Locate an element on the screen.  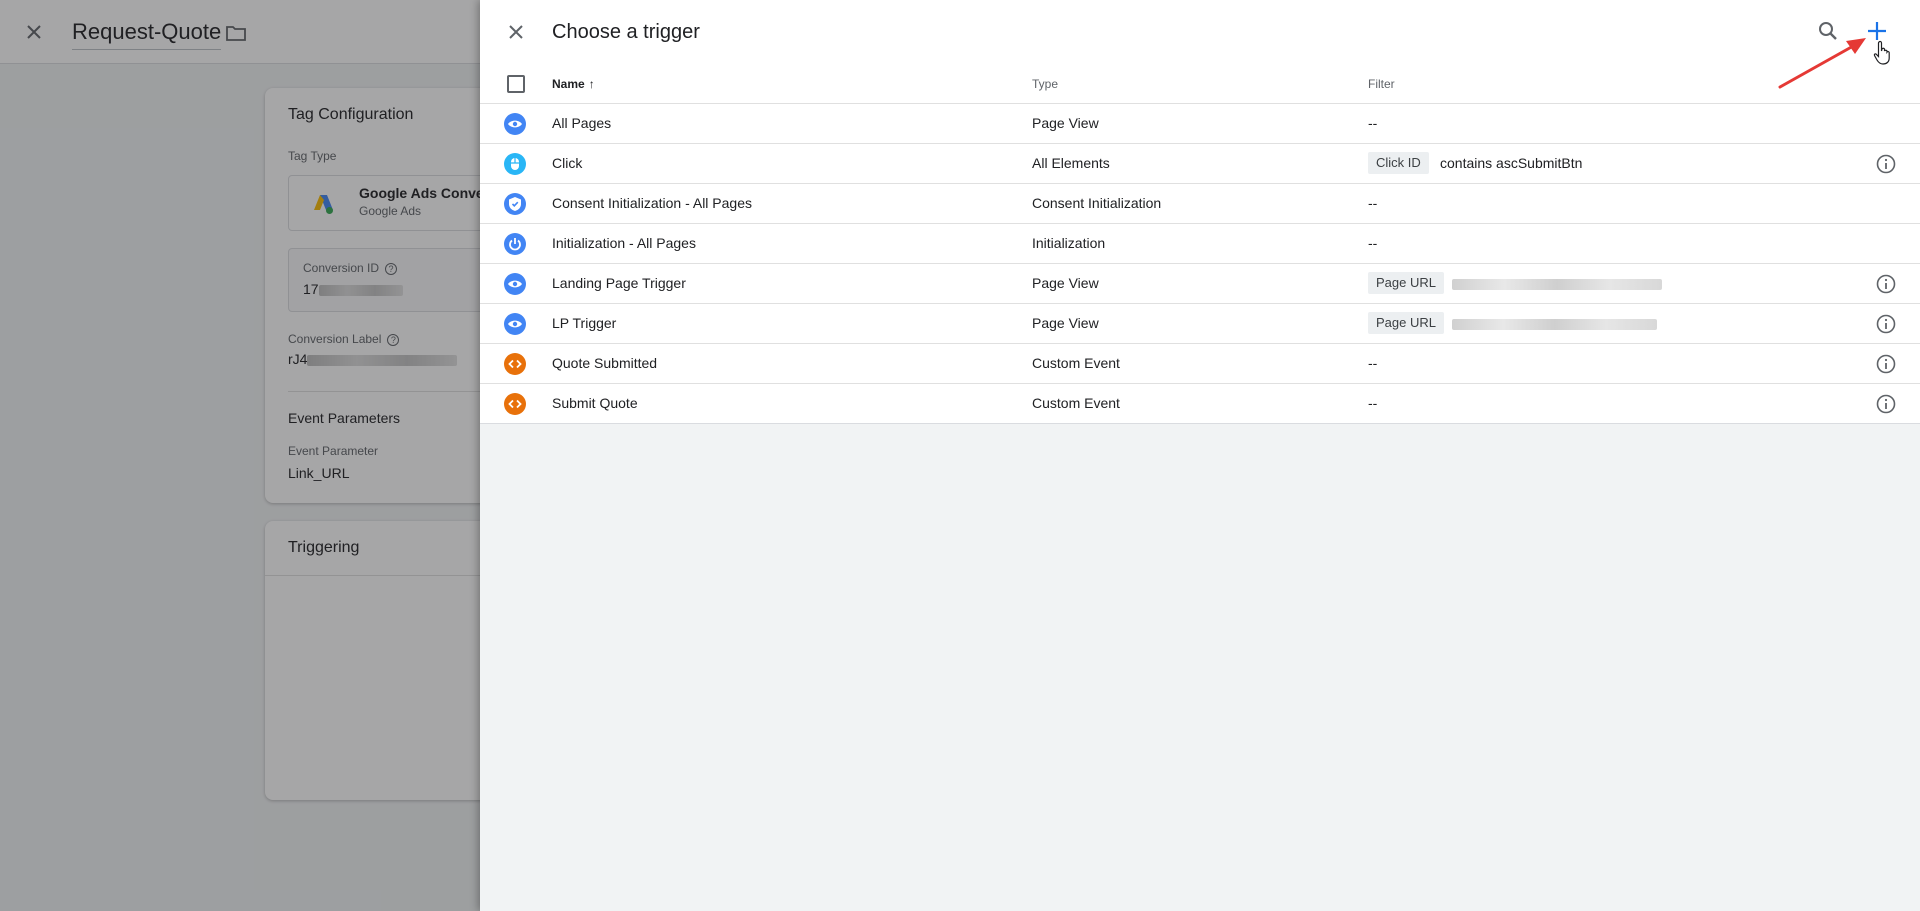
shield-icon is located at coordinates (515, 204).